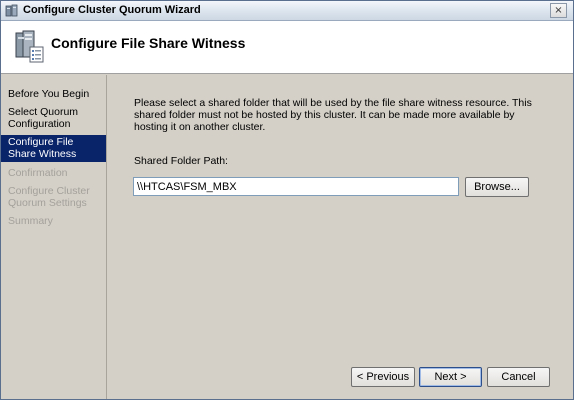  What do you see at coordinates (38, 173) in the screenshot?
I see `nav-step-label: Confirmation` at bounding box center [38, 173].